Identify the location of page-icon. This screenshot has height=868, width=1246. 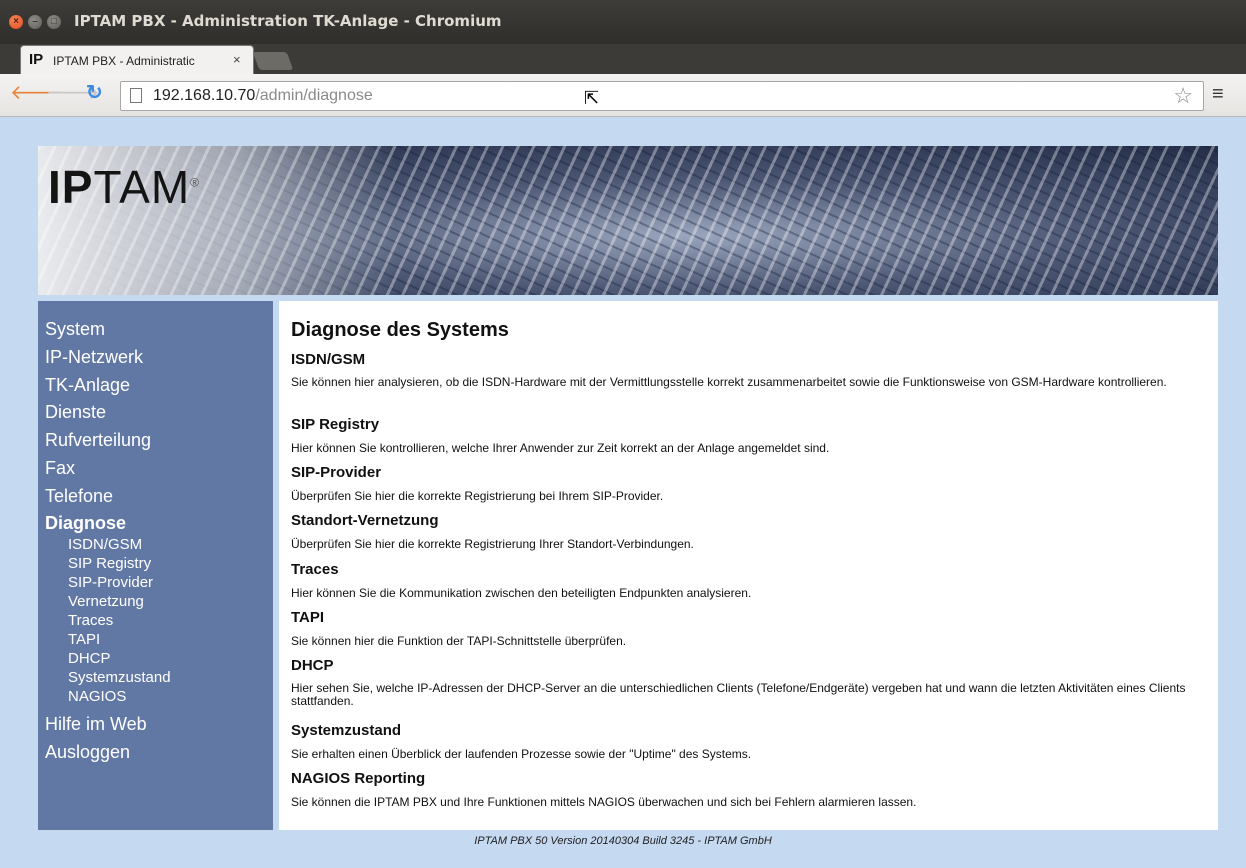
(136, 95).